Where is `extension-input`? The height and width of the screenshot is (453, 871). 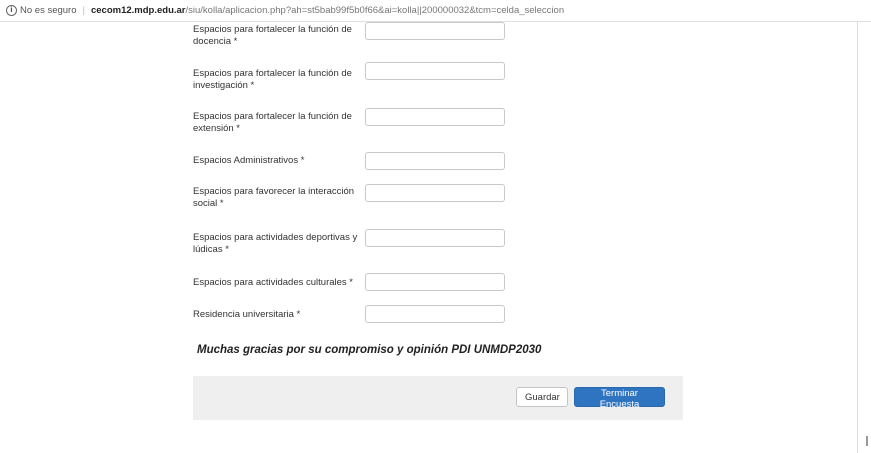 extension-input is located at coordinates (435, 117).